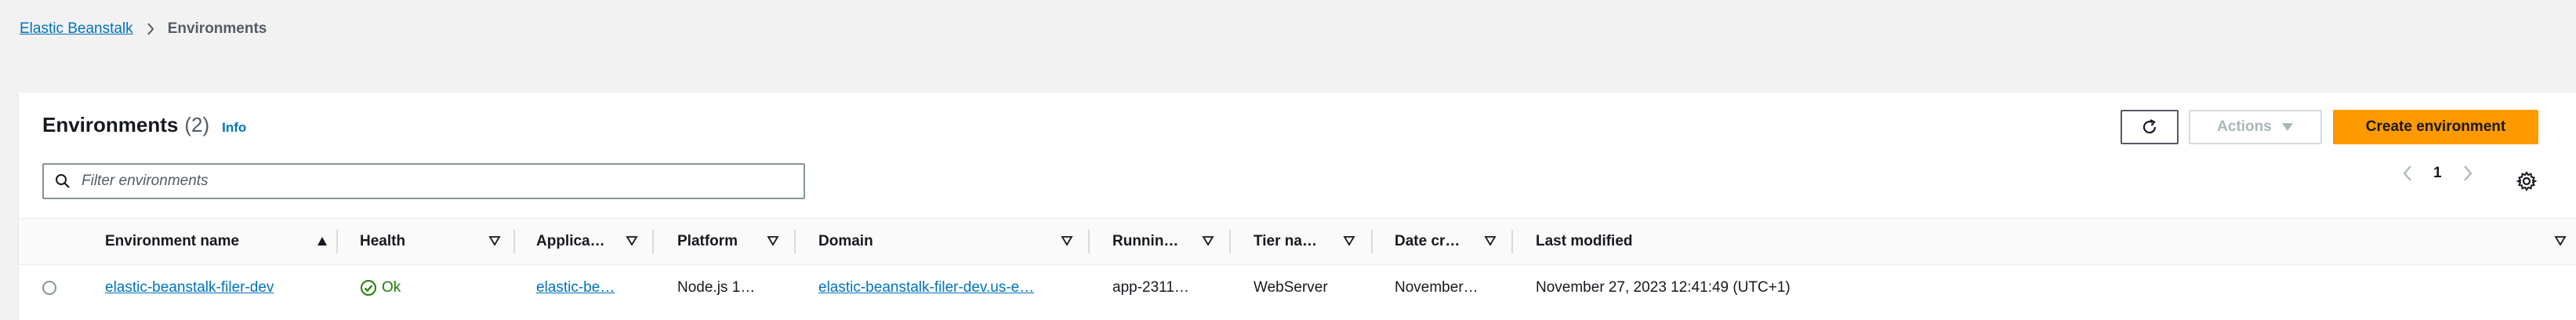 The image size is (2576, 320). I want to click on filter-environments-input, so click(435, 181).